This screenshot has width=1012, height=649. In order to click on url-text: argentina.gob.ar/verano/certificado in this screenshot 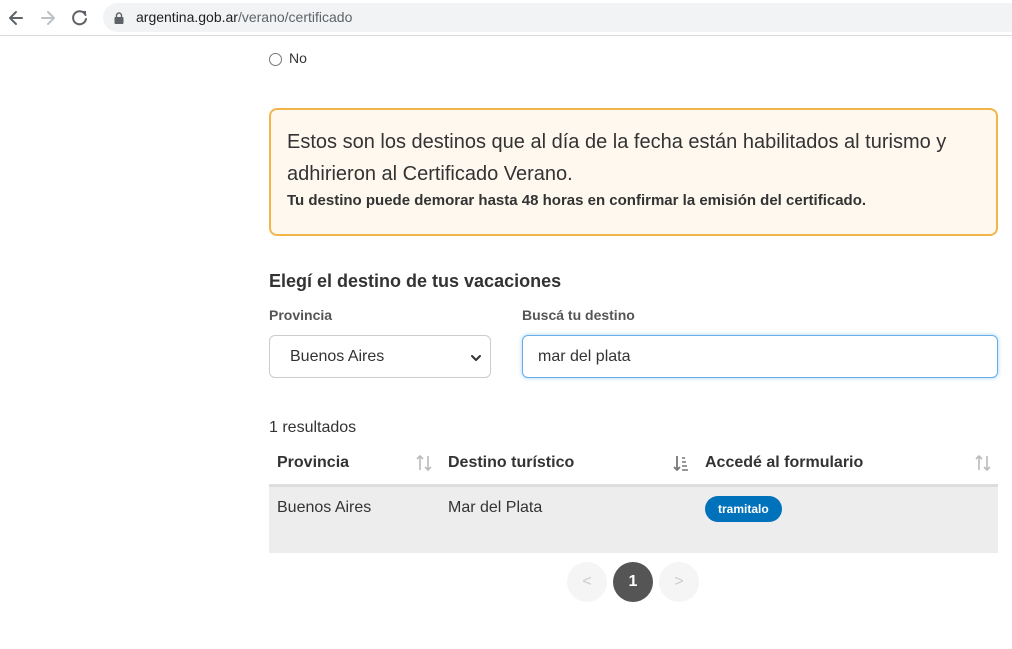, I will do `click(244, 17)`.